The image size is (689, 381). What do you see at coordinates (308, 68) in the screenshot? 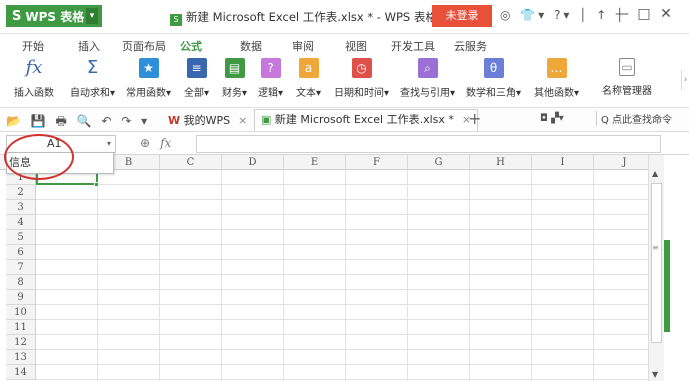
I see `text-icon: a` at bounding box center [308, 68].